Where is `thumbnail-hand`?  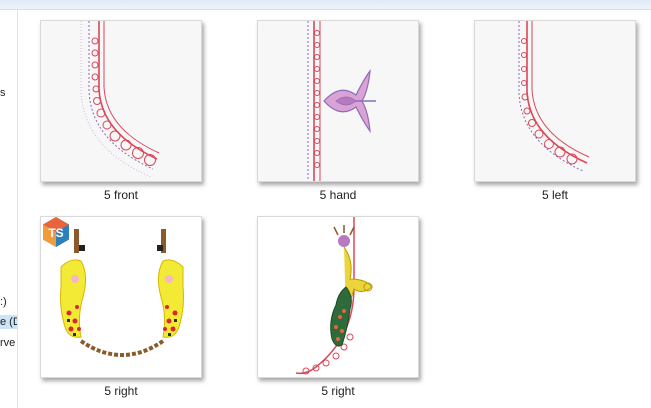
thumbnail-hand is located at coordinates (338, 101).